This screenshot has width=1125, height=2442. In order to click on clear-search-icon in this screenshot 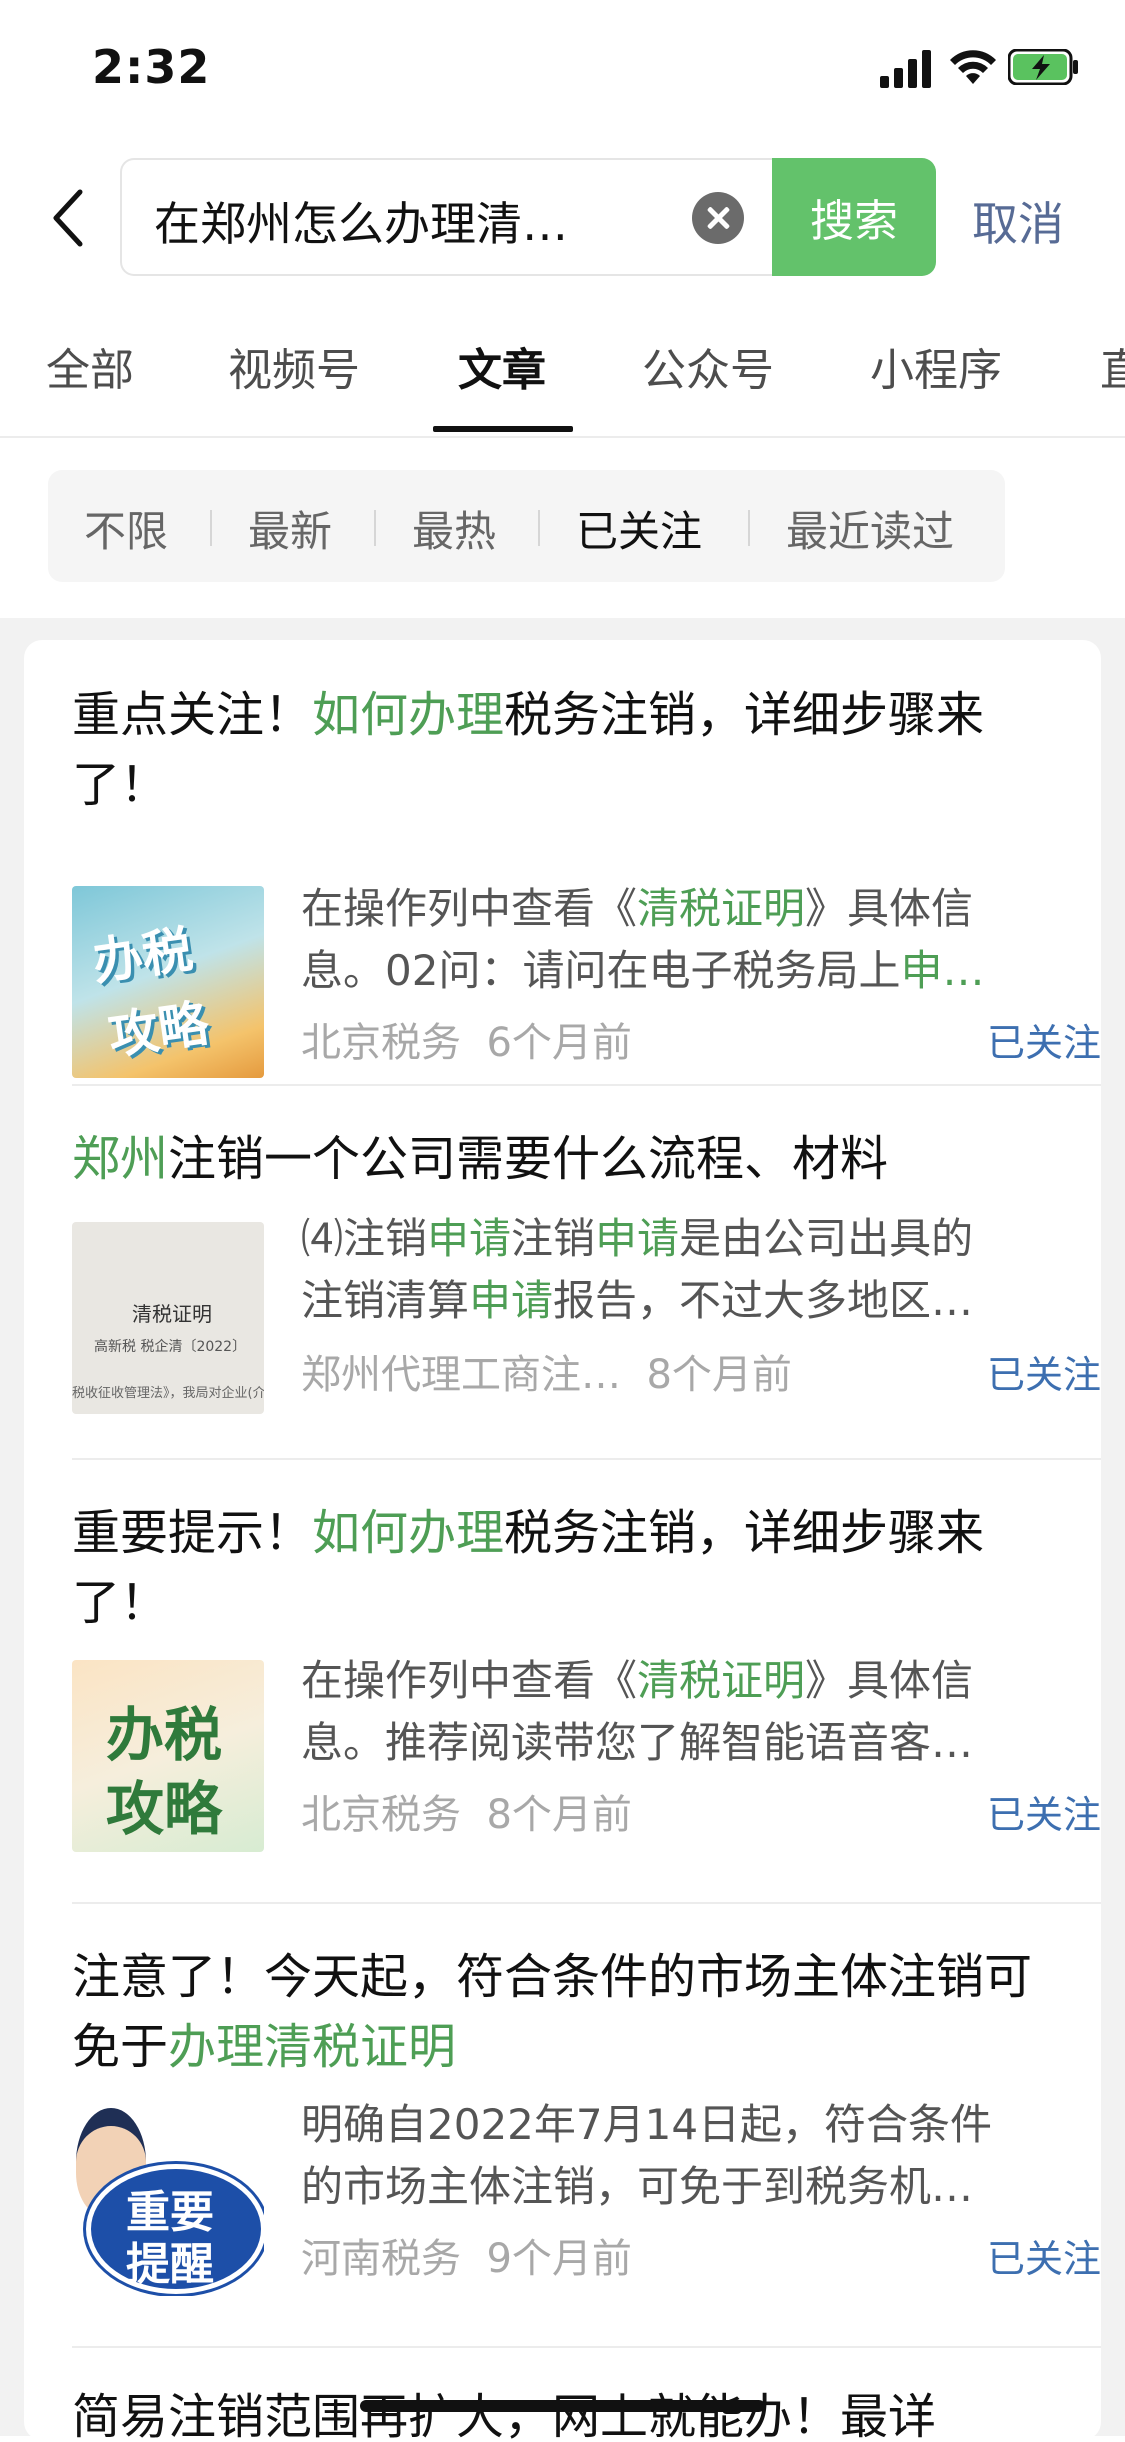, I will do `click(718, 218)`.